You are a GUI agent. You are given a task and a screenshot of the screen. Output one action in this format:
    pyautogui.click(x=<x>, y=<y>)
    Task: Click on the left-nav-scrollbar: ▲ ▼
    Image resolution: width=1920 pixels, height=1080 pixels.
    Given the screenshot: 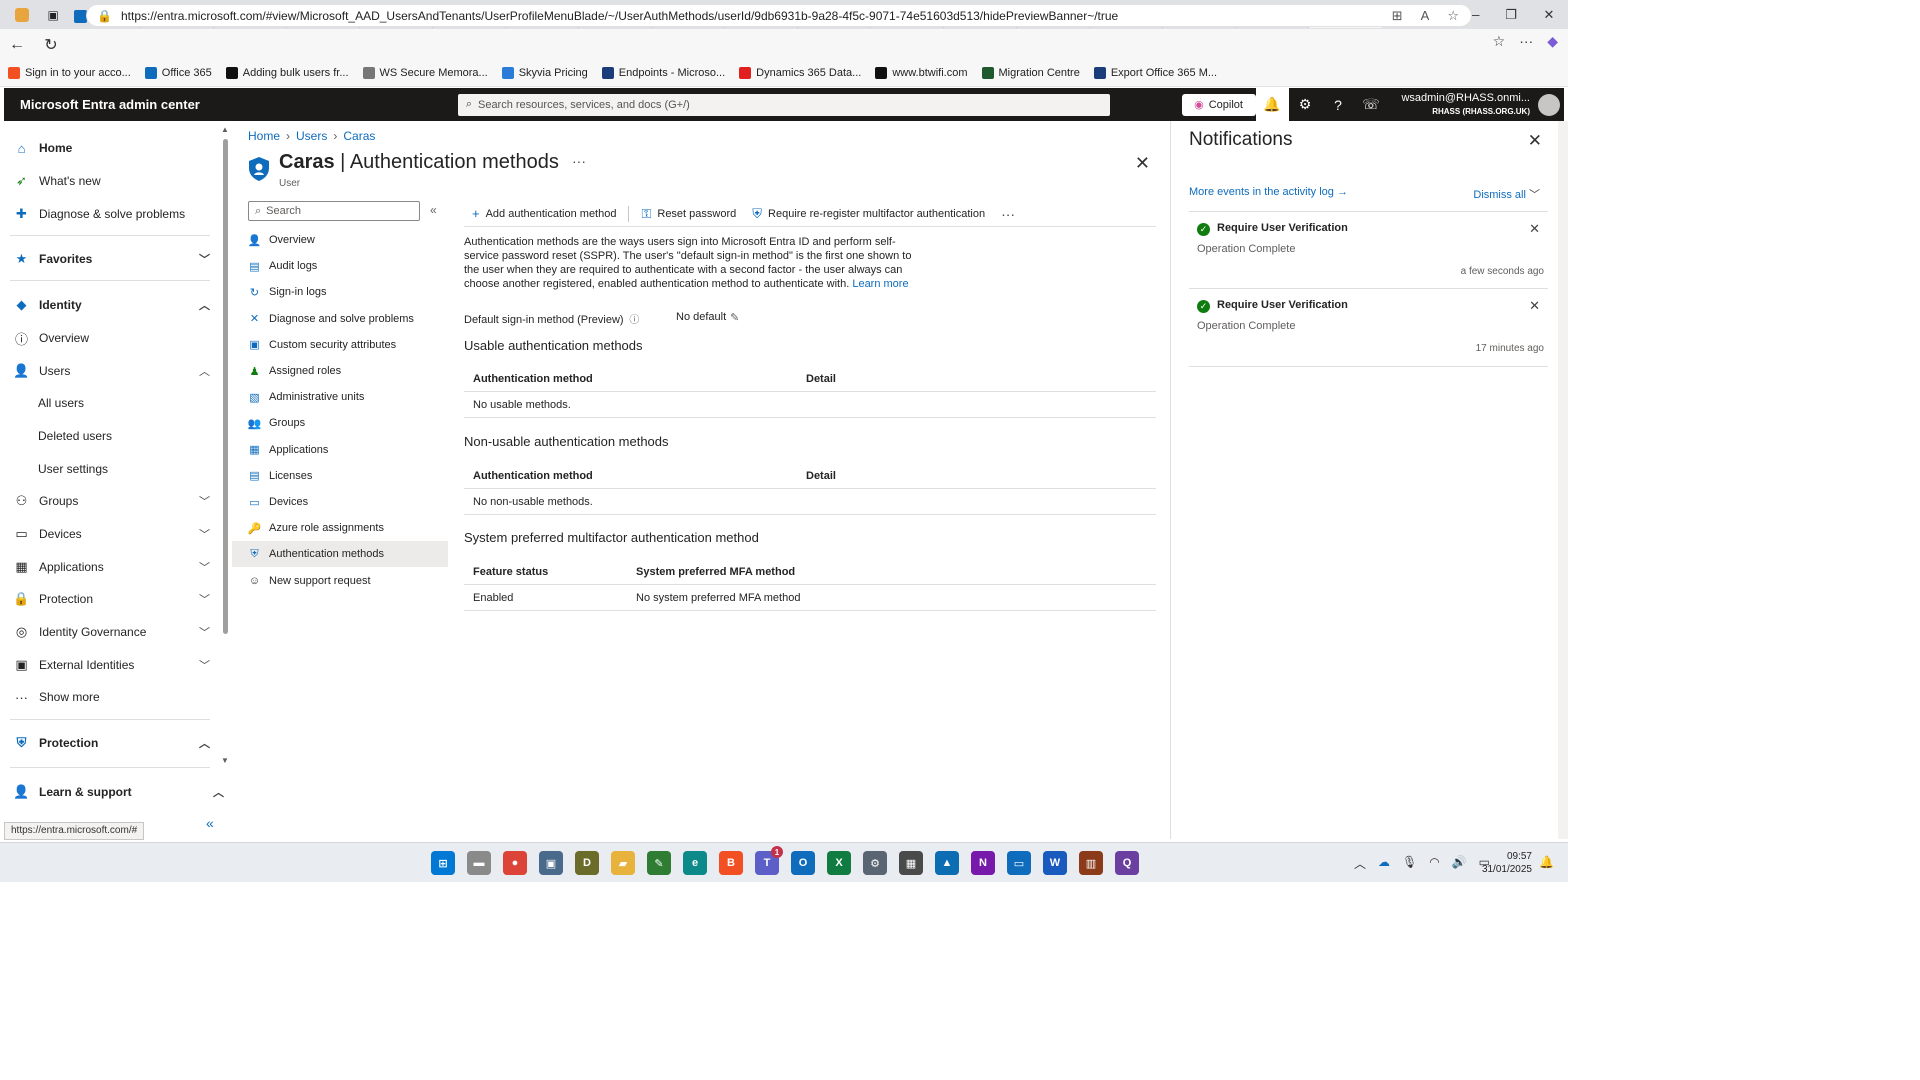 What is the action you would take?
    pyautogui.click(x=225, y=445)
    